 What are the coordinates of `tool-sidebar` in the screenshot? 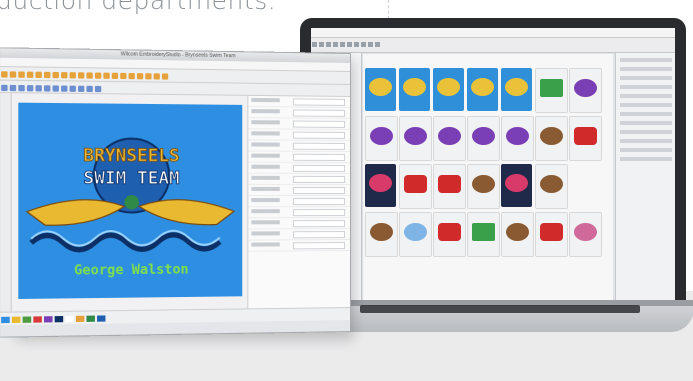 It's located at (6, 202).